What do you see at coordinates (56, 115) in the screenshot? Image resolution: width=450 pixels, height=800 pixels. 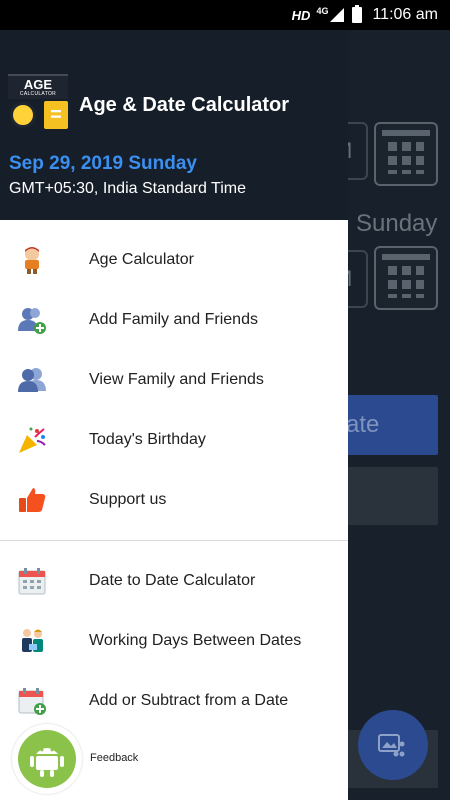 I see `equals-icon: =` at bounding box center [56, 115].